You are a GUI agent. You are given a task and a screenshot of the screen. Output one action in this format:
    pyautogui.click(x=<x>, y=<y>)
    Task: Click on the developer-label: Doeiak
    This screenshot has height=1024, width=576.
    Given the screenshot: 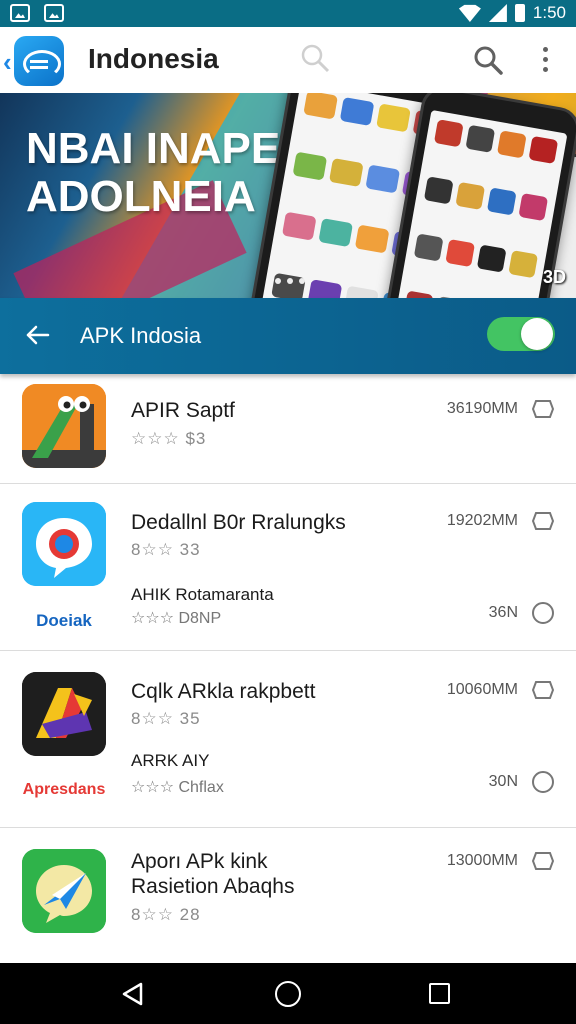 What is the action you would take?
    pyautogui.click(x=64, y=620)
    